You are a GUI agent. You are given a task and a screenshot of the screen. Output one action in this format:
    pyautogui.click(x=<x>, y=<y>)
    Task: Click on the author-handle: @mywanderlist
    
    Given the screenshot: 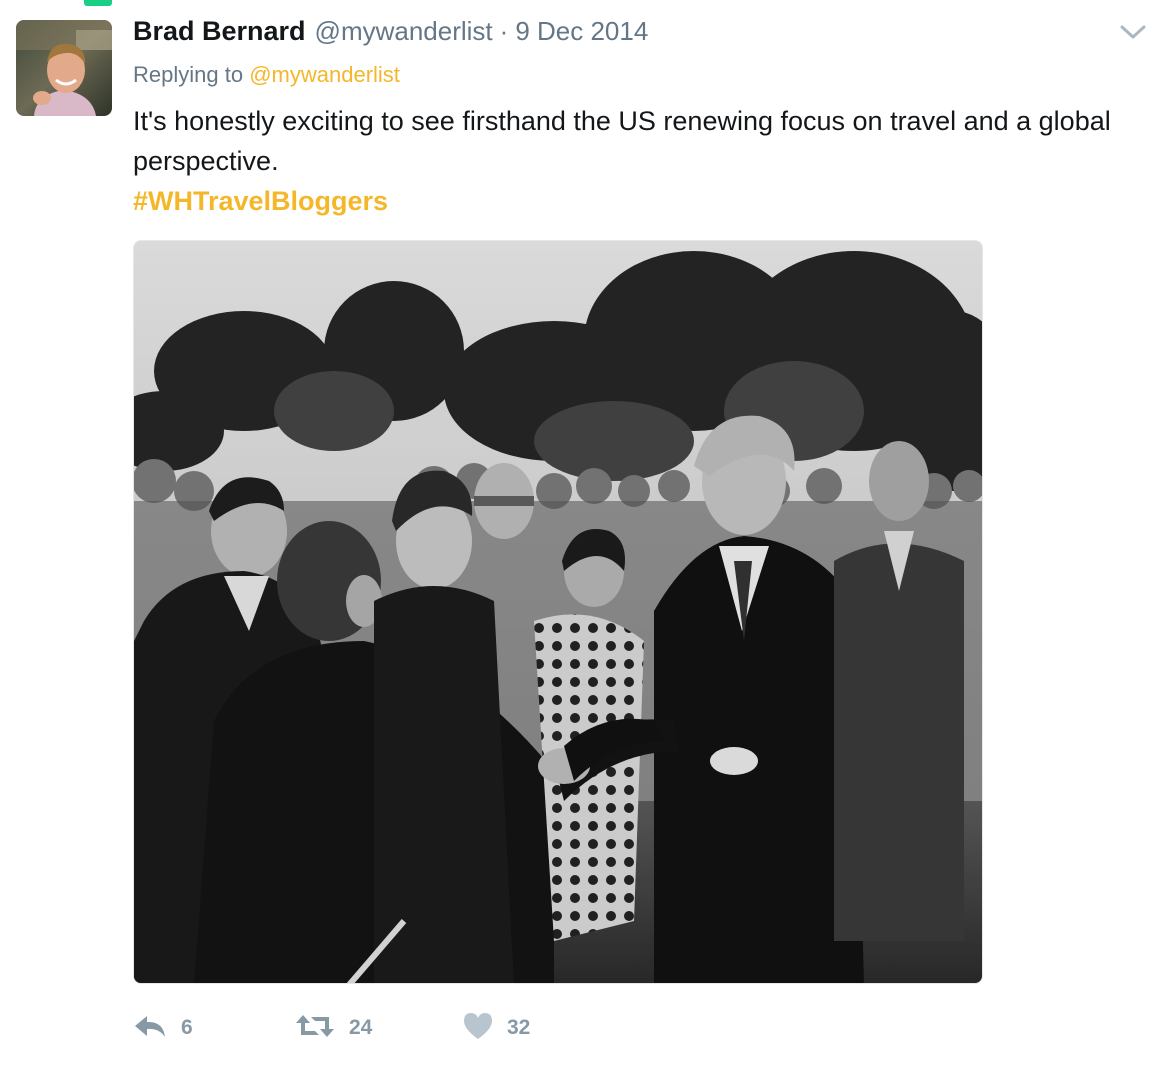 What is the action you would take?
    pyautogui.click(x=404, y=31)
    